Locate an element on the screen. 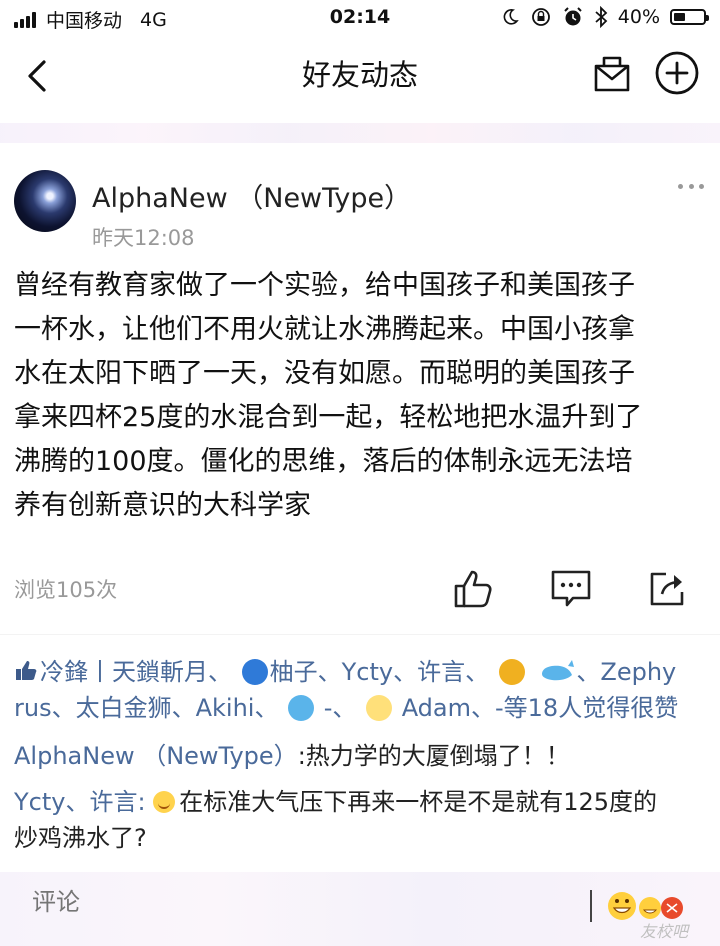 This screenshot has width=720, height=946. status-bar: 中国移动 4G 02:14 40% is located at coordinates (360, 18).